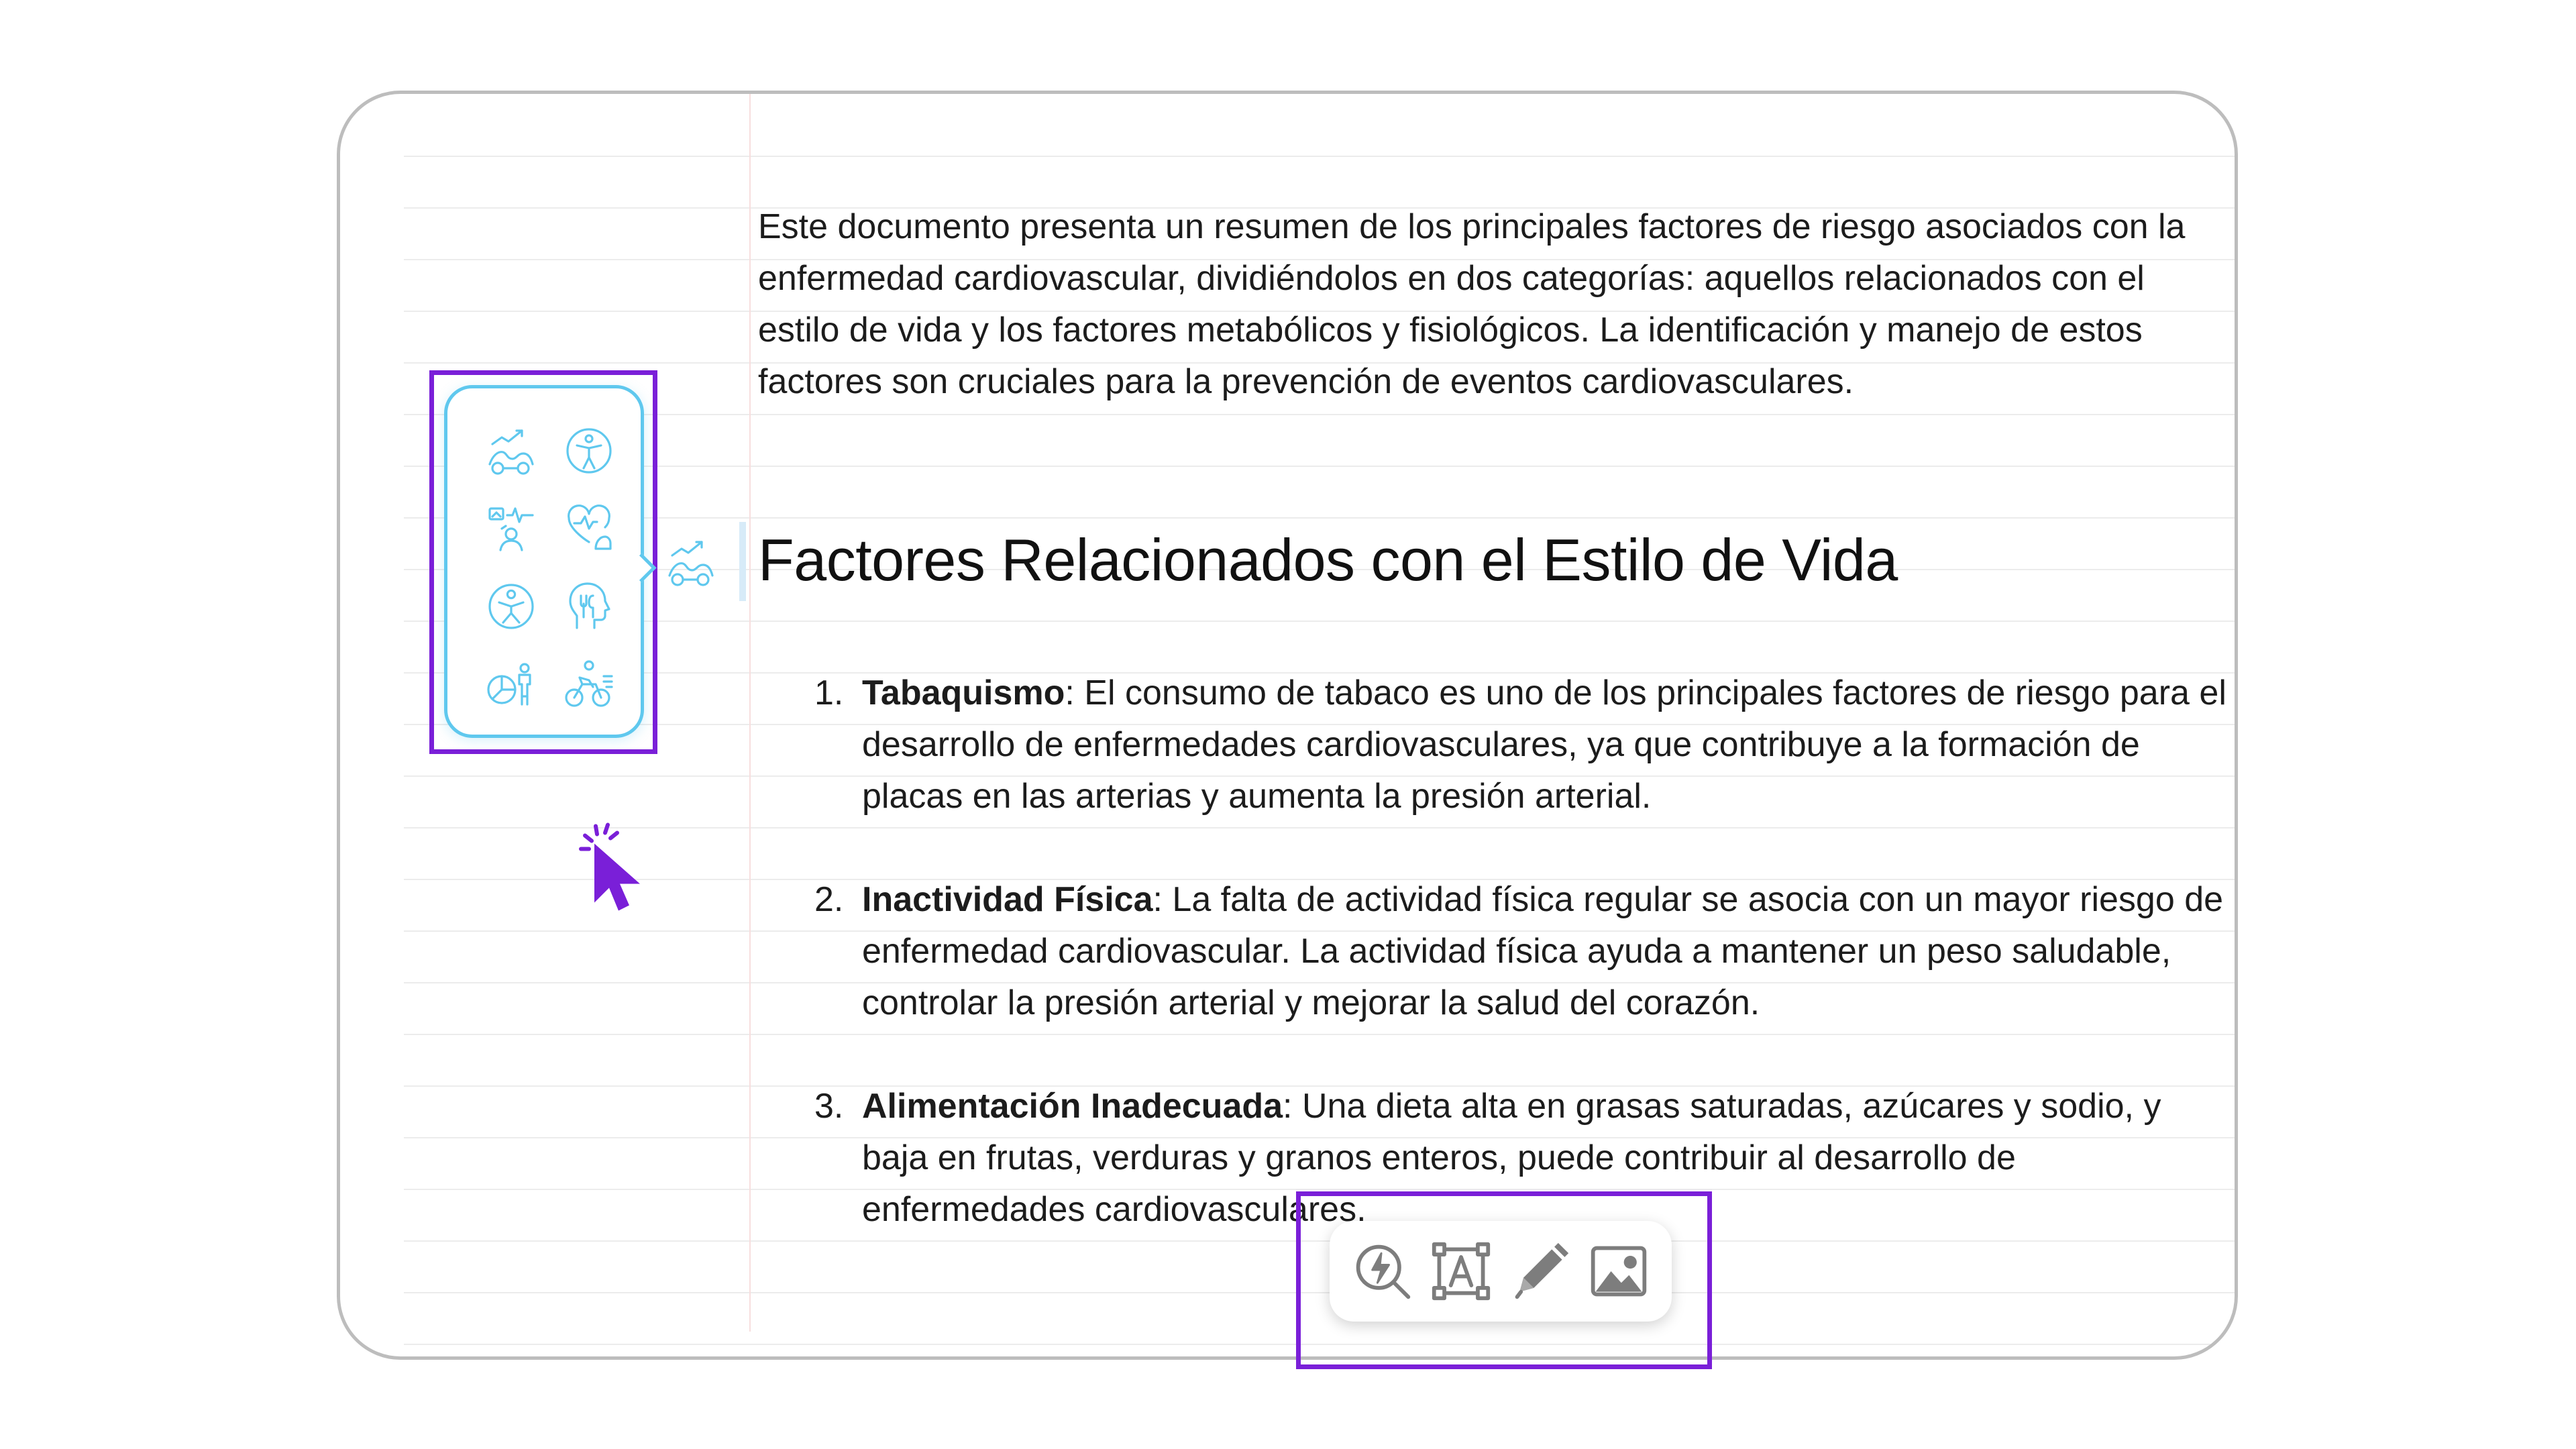 This screenshot has height=1449, width=2576. What do you see at coordinates (589, 451) in the screenshot?
I see `accessibility-person-icon` at bounding box center [589, 451].